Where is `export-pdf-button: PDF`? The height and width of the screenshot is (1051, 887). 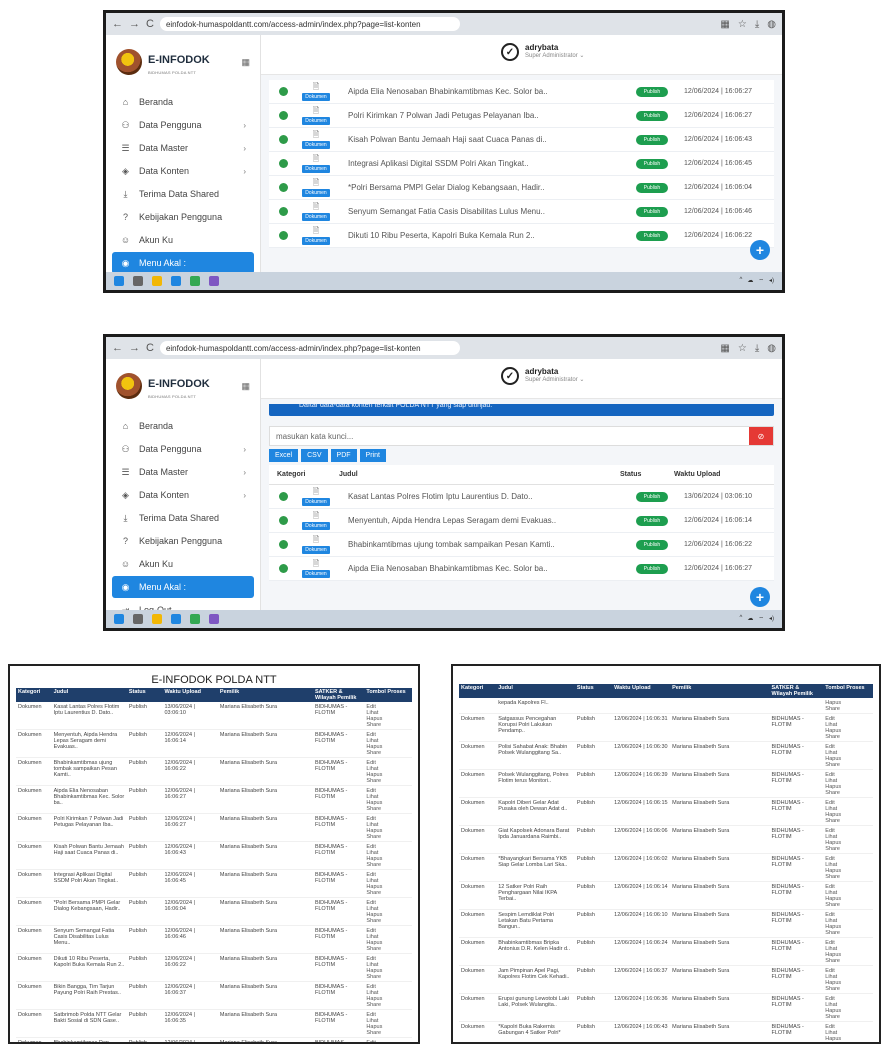 export-pdf-button: PDF is located at coordinates (343, 455).